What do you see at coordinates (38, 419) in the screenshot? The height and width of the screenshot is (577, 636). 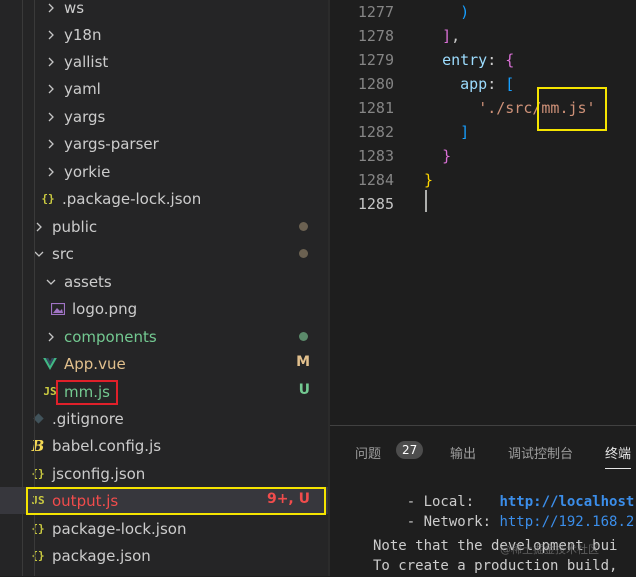 I see `gitignore-file-icon` at bounding box center [38, 419].